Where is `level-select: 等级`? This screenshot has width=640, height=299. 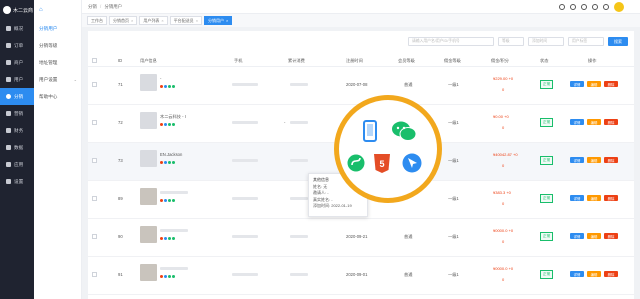
level-select: 等级 is located at coordinates (511, 41).